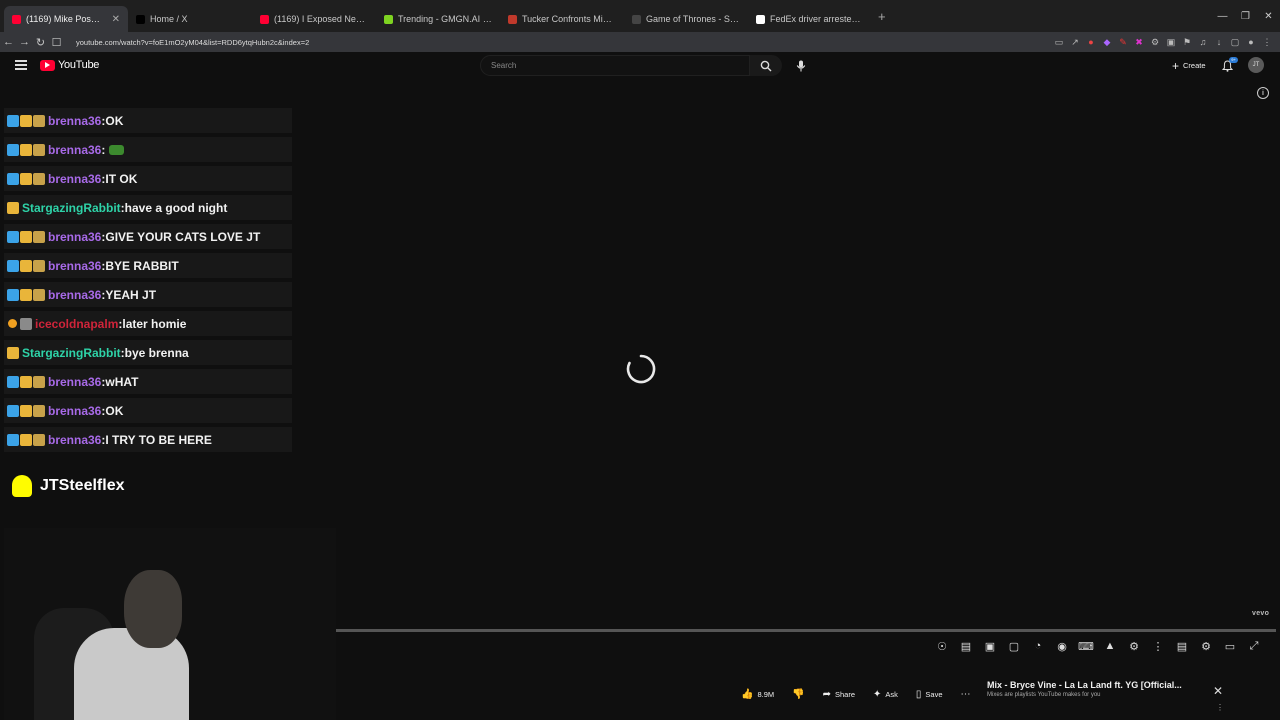  Describe the element at coordinates (1086, 646) in the screenshot. I see `keyboard-icon: ⌨` at that location.